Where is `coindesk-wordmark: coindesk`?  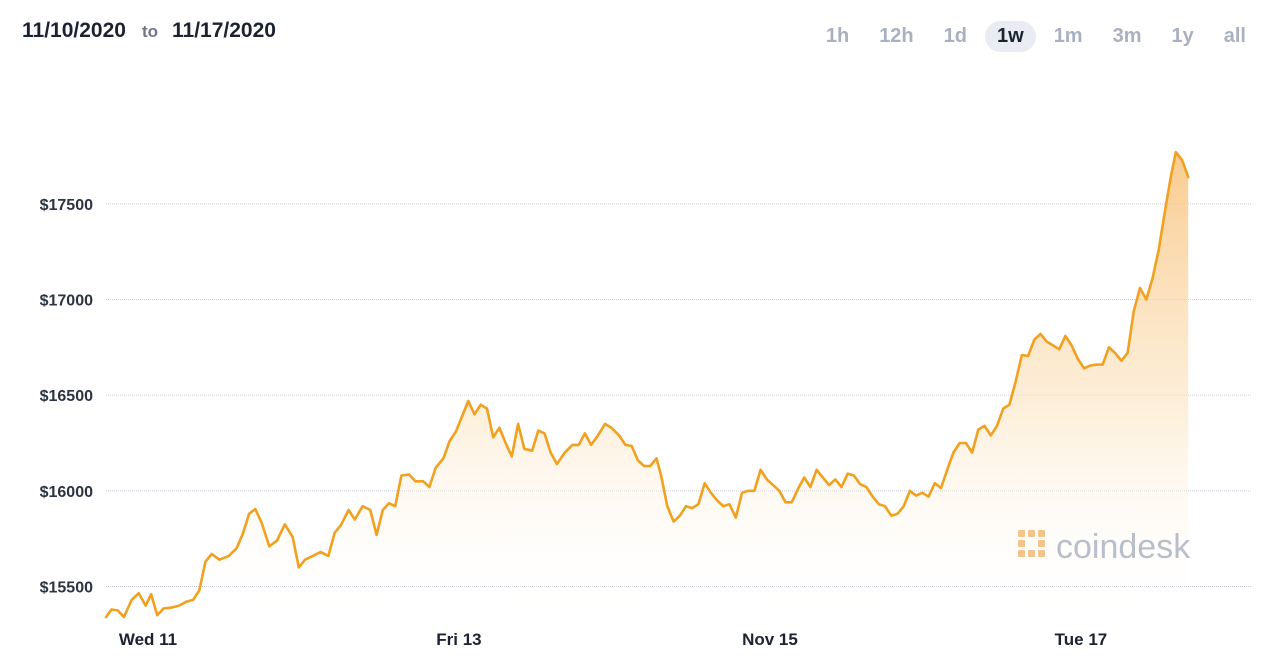
coindesk-wordmark: coindesk is located at coordinates (1123, 547).